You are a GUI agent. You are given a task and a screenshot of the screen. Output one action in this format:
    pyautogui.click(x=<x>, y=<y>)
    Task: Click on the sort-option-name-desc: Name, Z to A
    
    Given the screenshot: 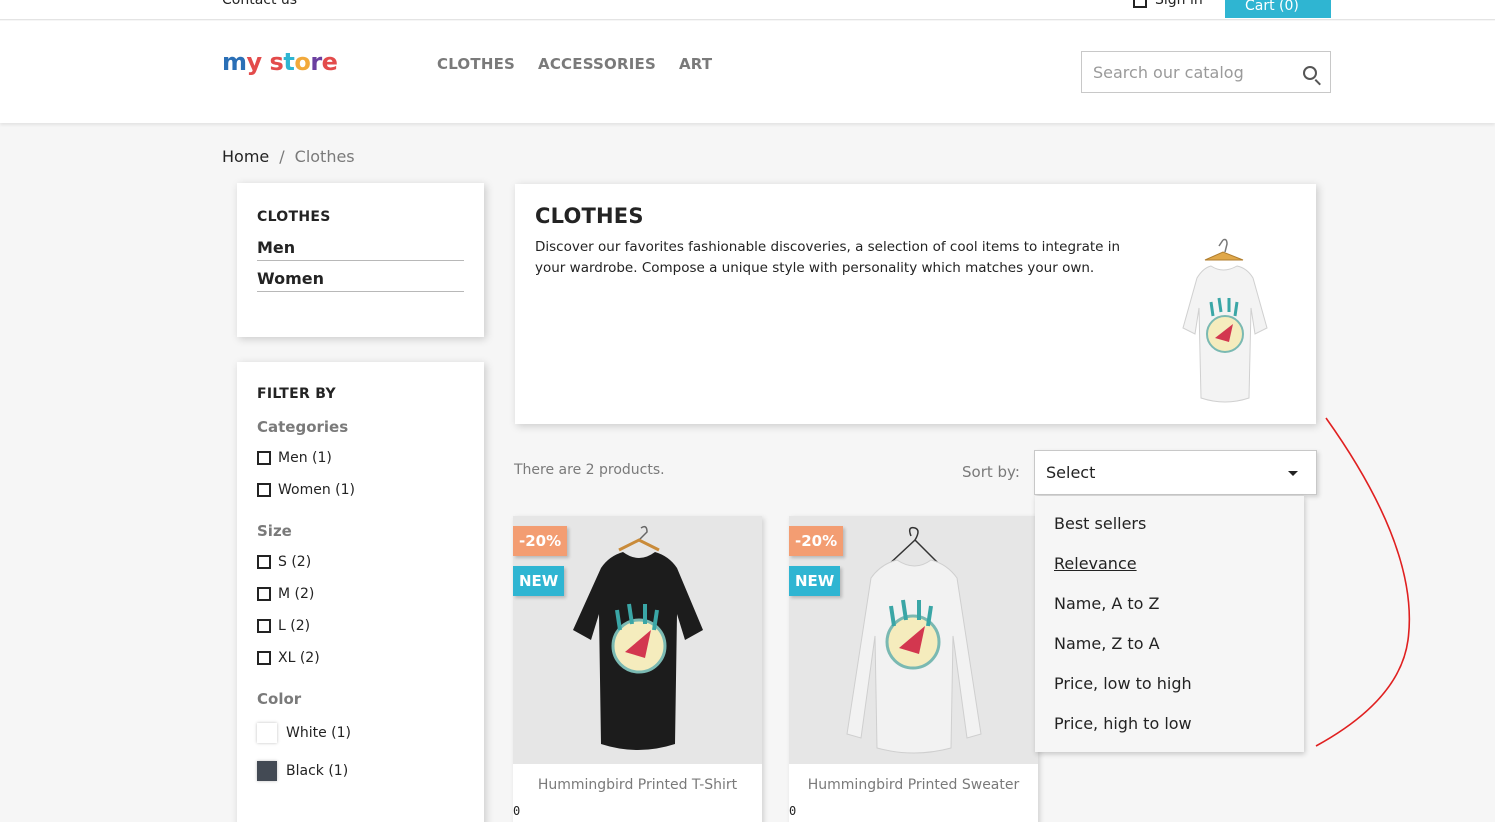 What is the action you would take?
    pyautogui.click(x=1169, y=644)
    